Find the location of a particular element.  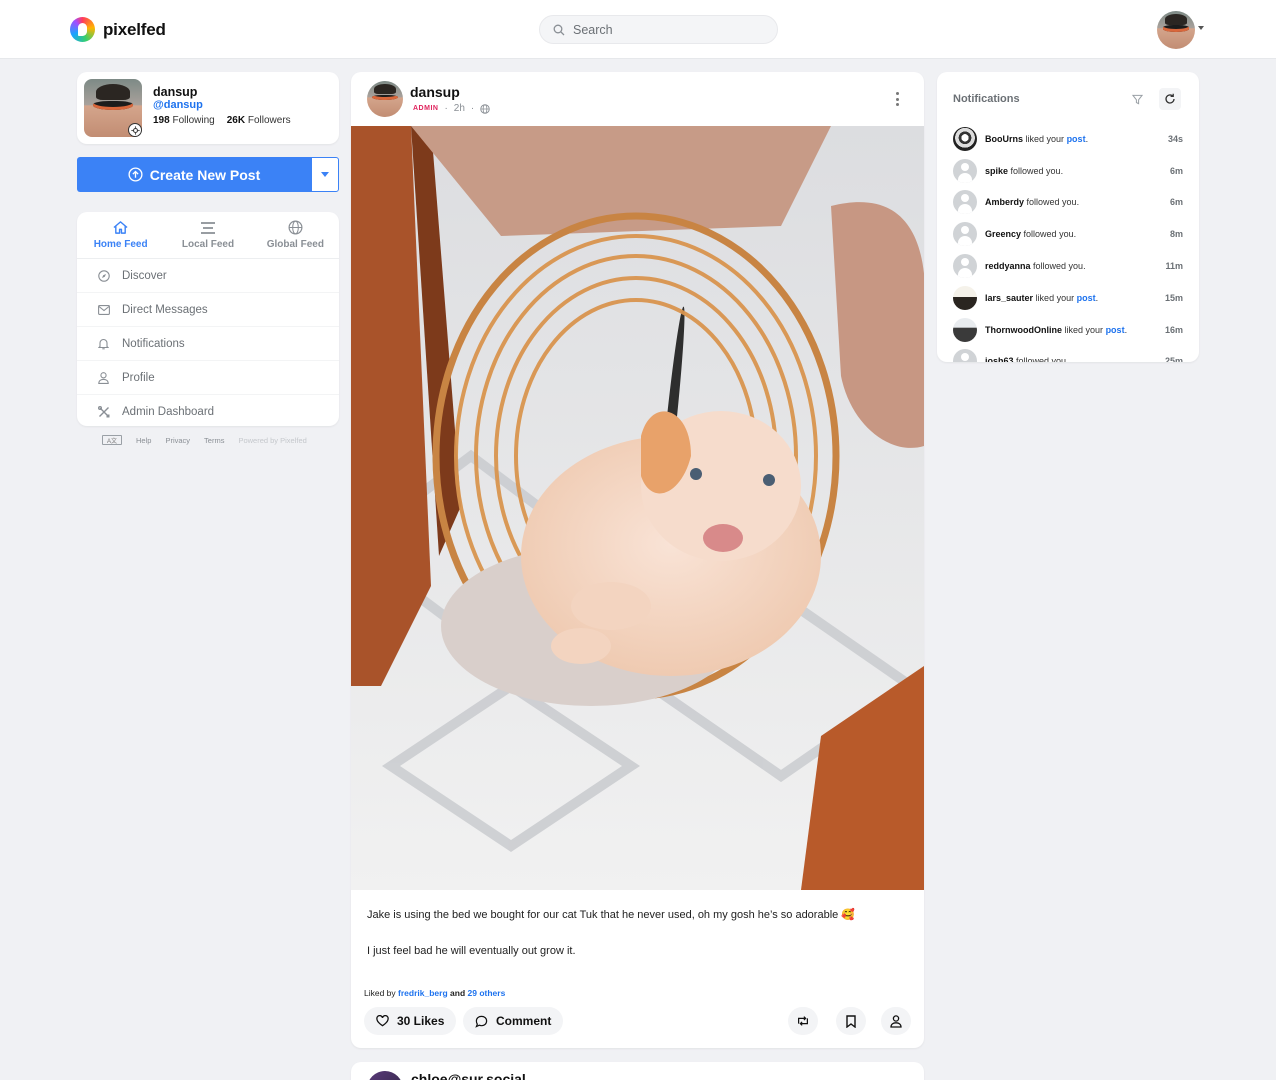

post-meta: ADMIN · 2h · is located at coordinates (451, 108).